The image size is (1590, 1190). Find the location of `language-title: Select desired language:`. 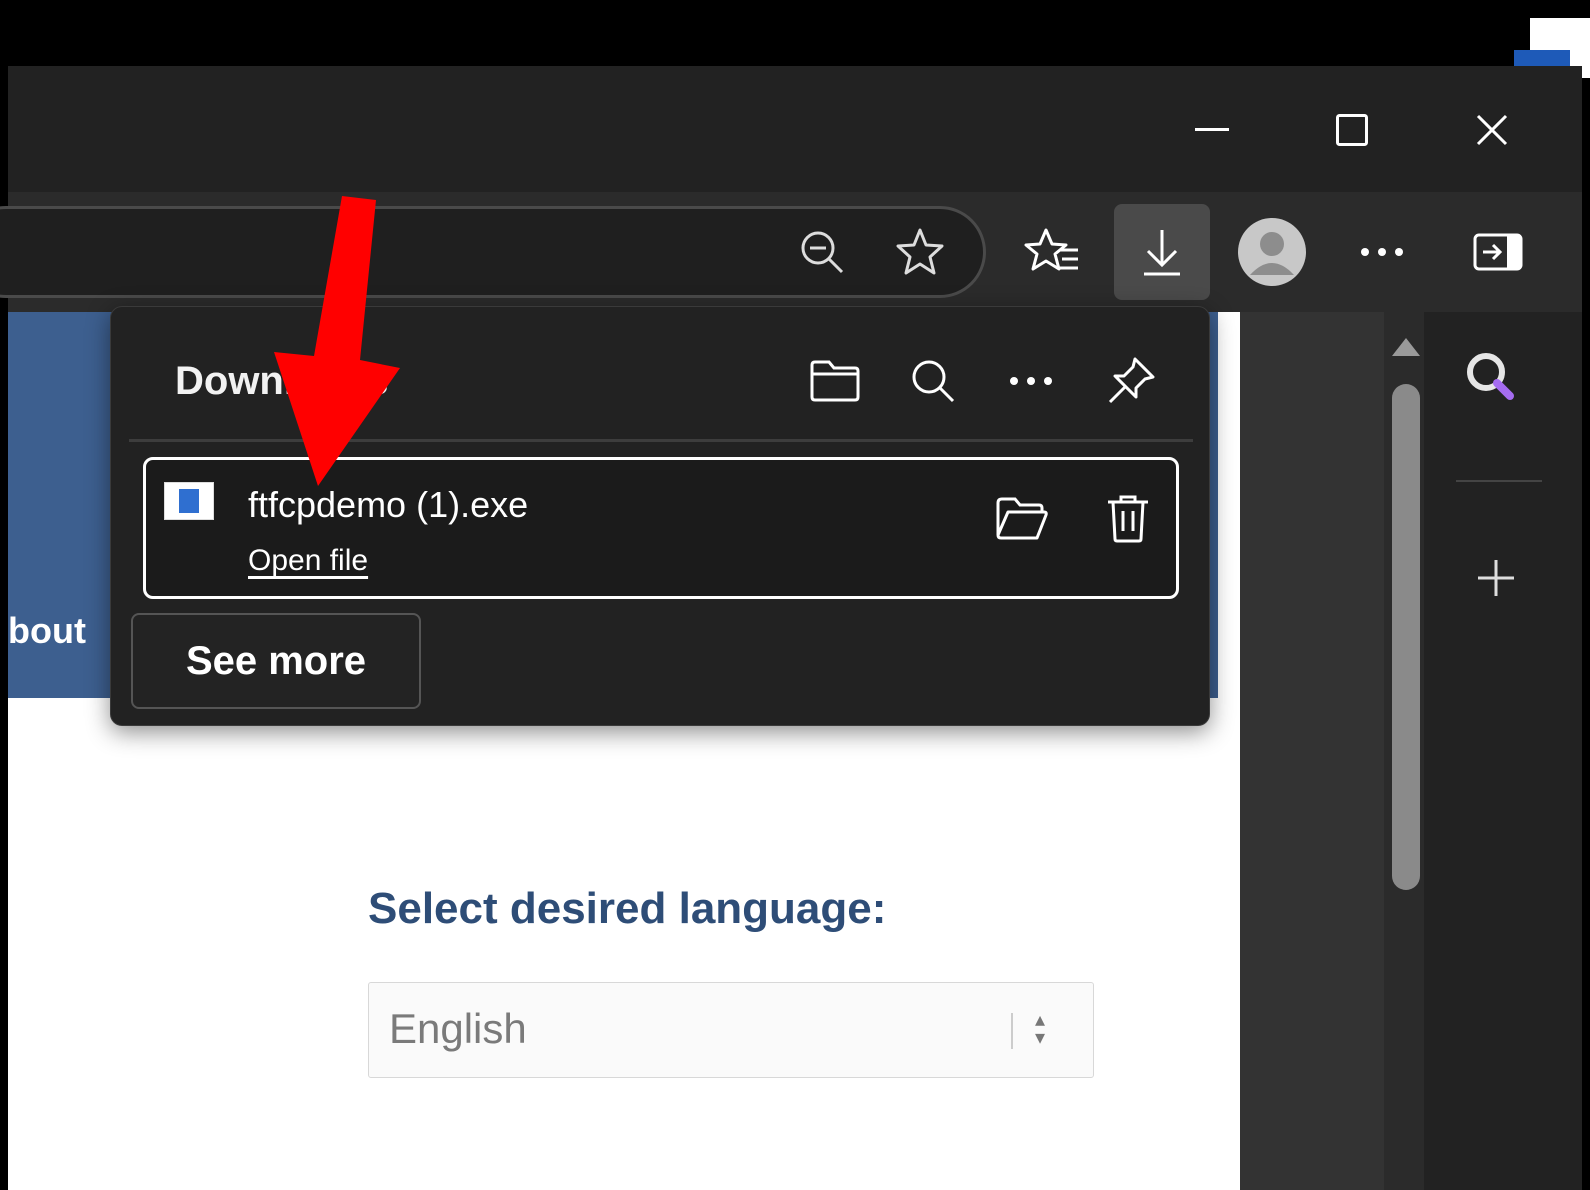

language-title: Select desired language: is located at coordinates (627, 908).